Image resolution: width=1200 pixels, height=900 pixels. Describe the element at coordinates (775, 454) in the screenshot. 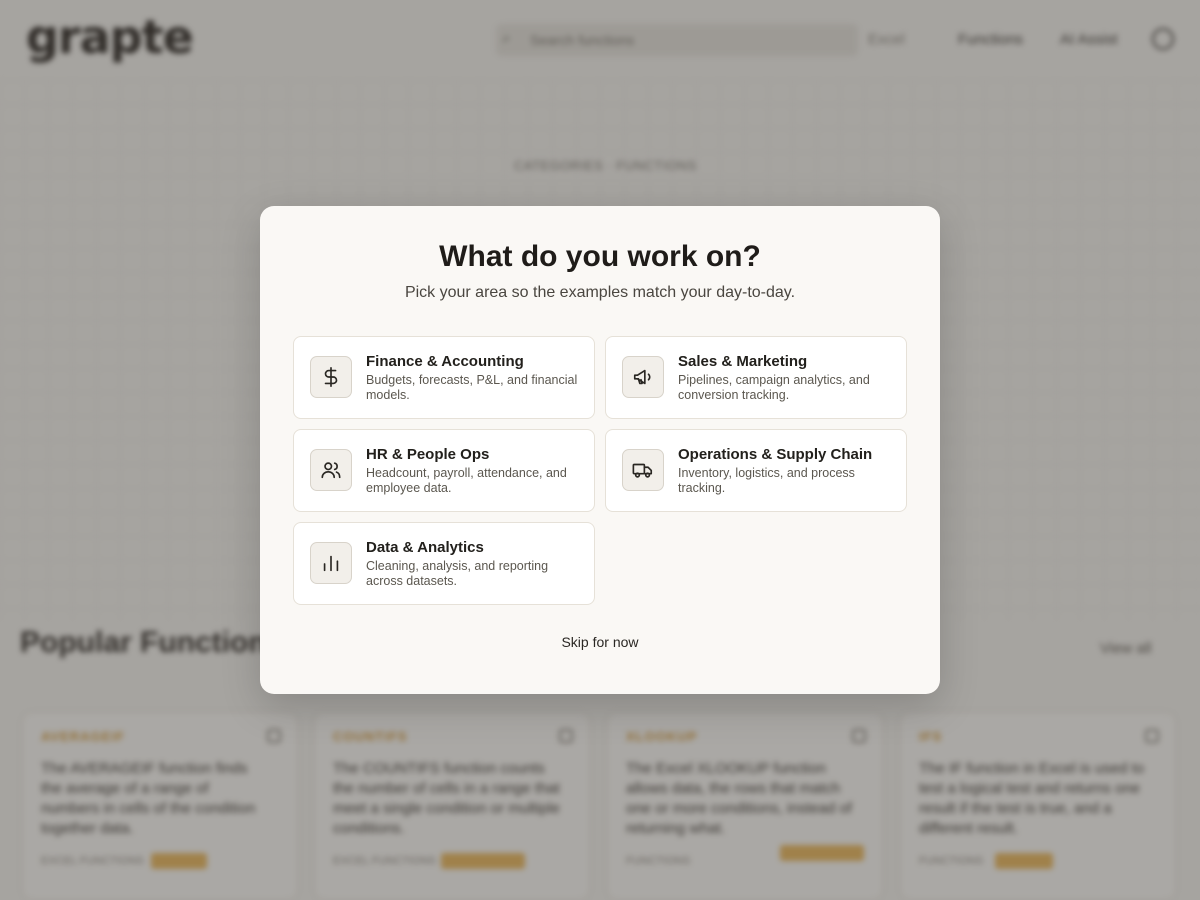

I see `option-title: Operations & Supply Chain` at that location.